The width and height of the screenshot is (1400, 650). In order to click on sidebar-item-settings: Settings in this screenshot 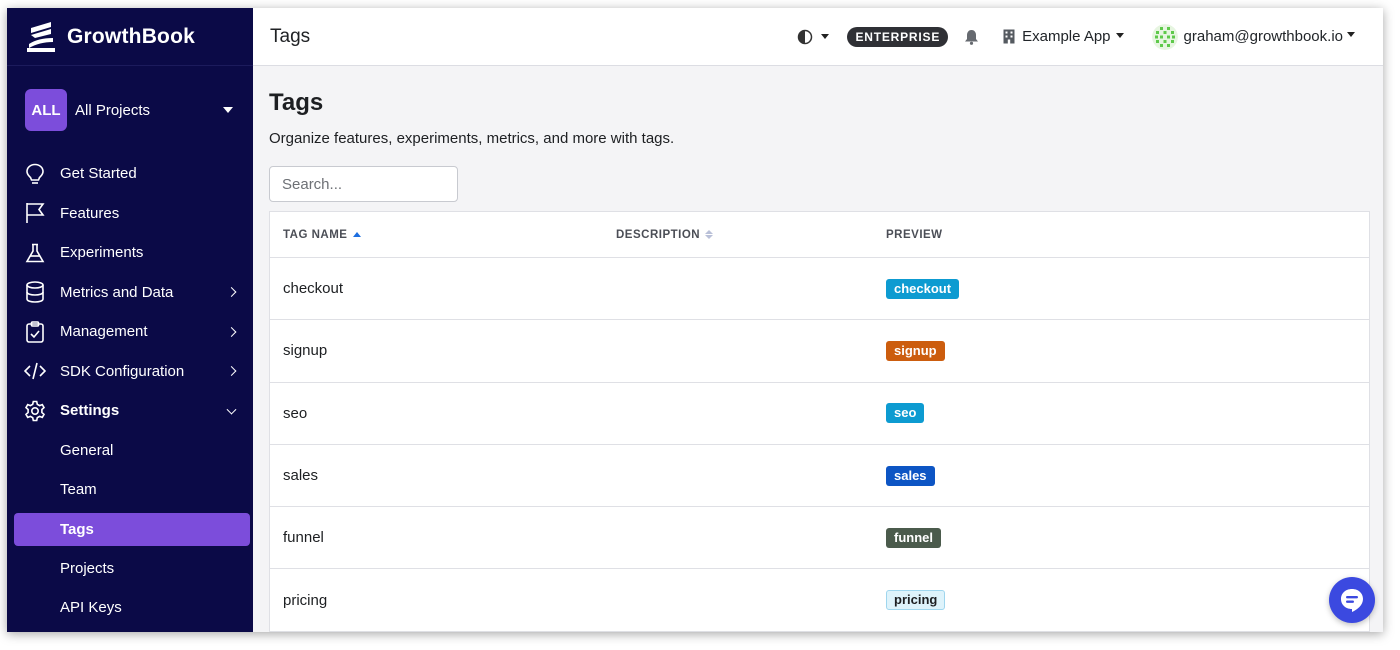, I will do `click(130, 411)`.